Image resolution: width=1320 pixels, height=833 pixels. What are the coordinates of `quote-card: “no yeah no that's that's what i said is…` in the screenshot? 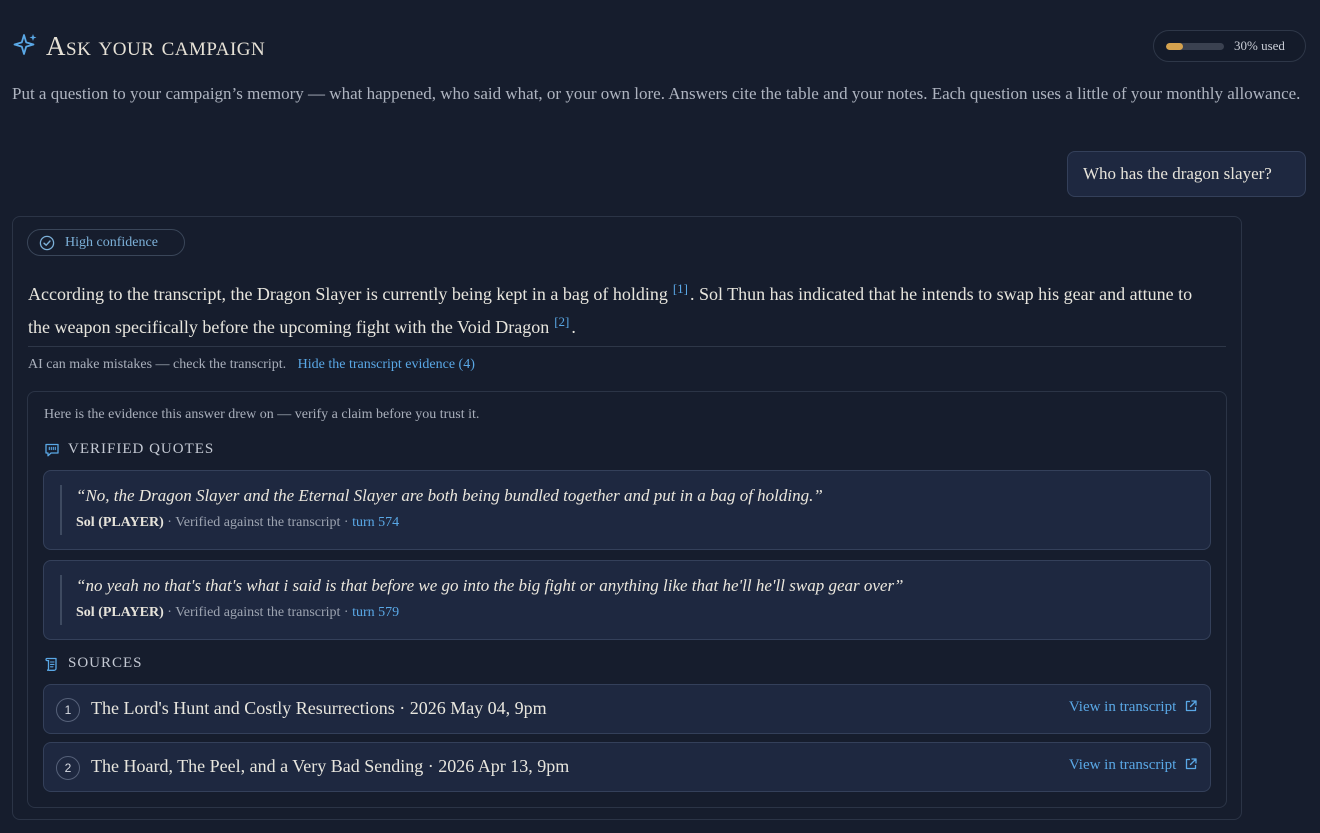 It's located at (627, 600).